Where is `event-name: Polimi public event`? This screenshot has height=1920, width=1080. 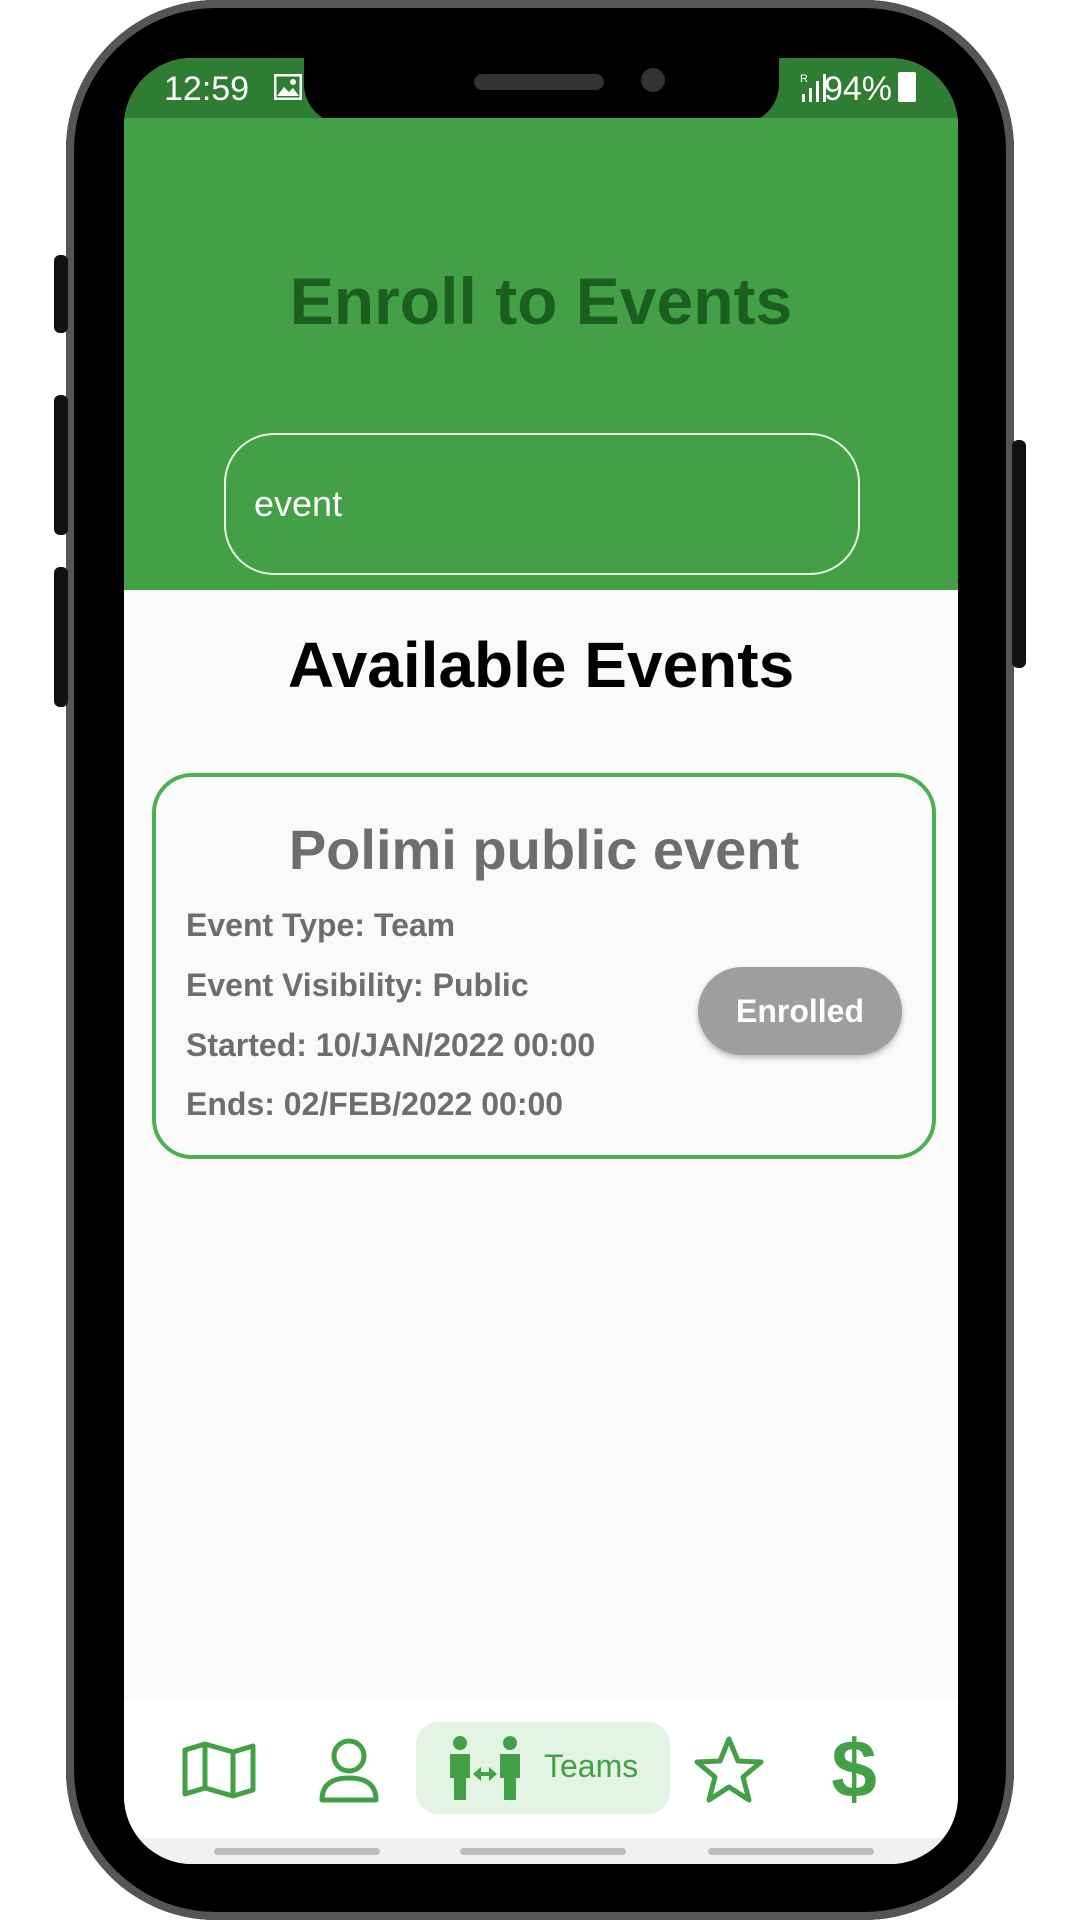
event-name: Polimi public event is located at coordinates (544, 849).